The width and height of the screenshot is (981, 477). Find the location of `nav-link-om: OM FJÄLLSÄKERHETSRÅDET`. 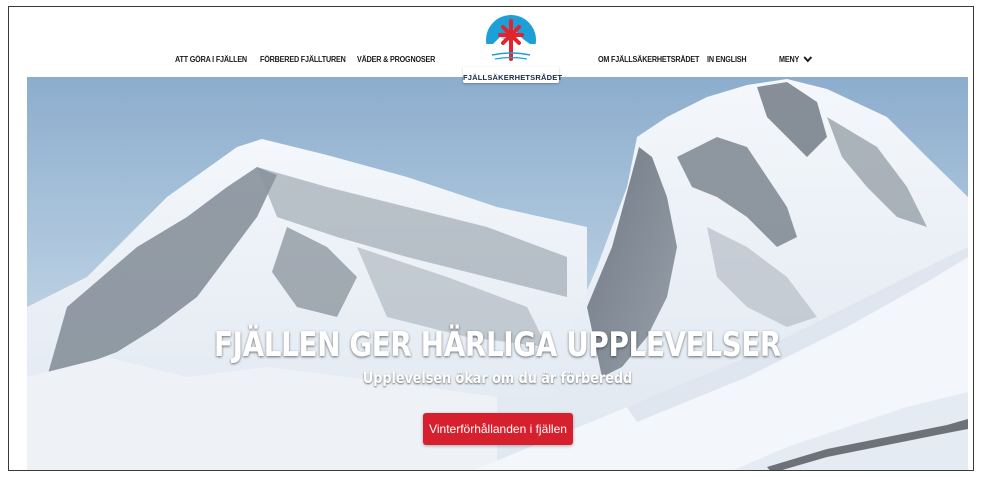

nav-link-om: OM FJÄLLSÄKERHETSRÅDET is located at coordinates (648, 59).